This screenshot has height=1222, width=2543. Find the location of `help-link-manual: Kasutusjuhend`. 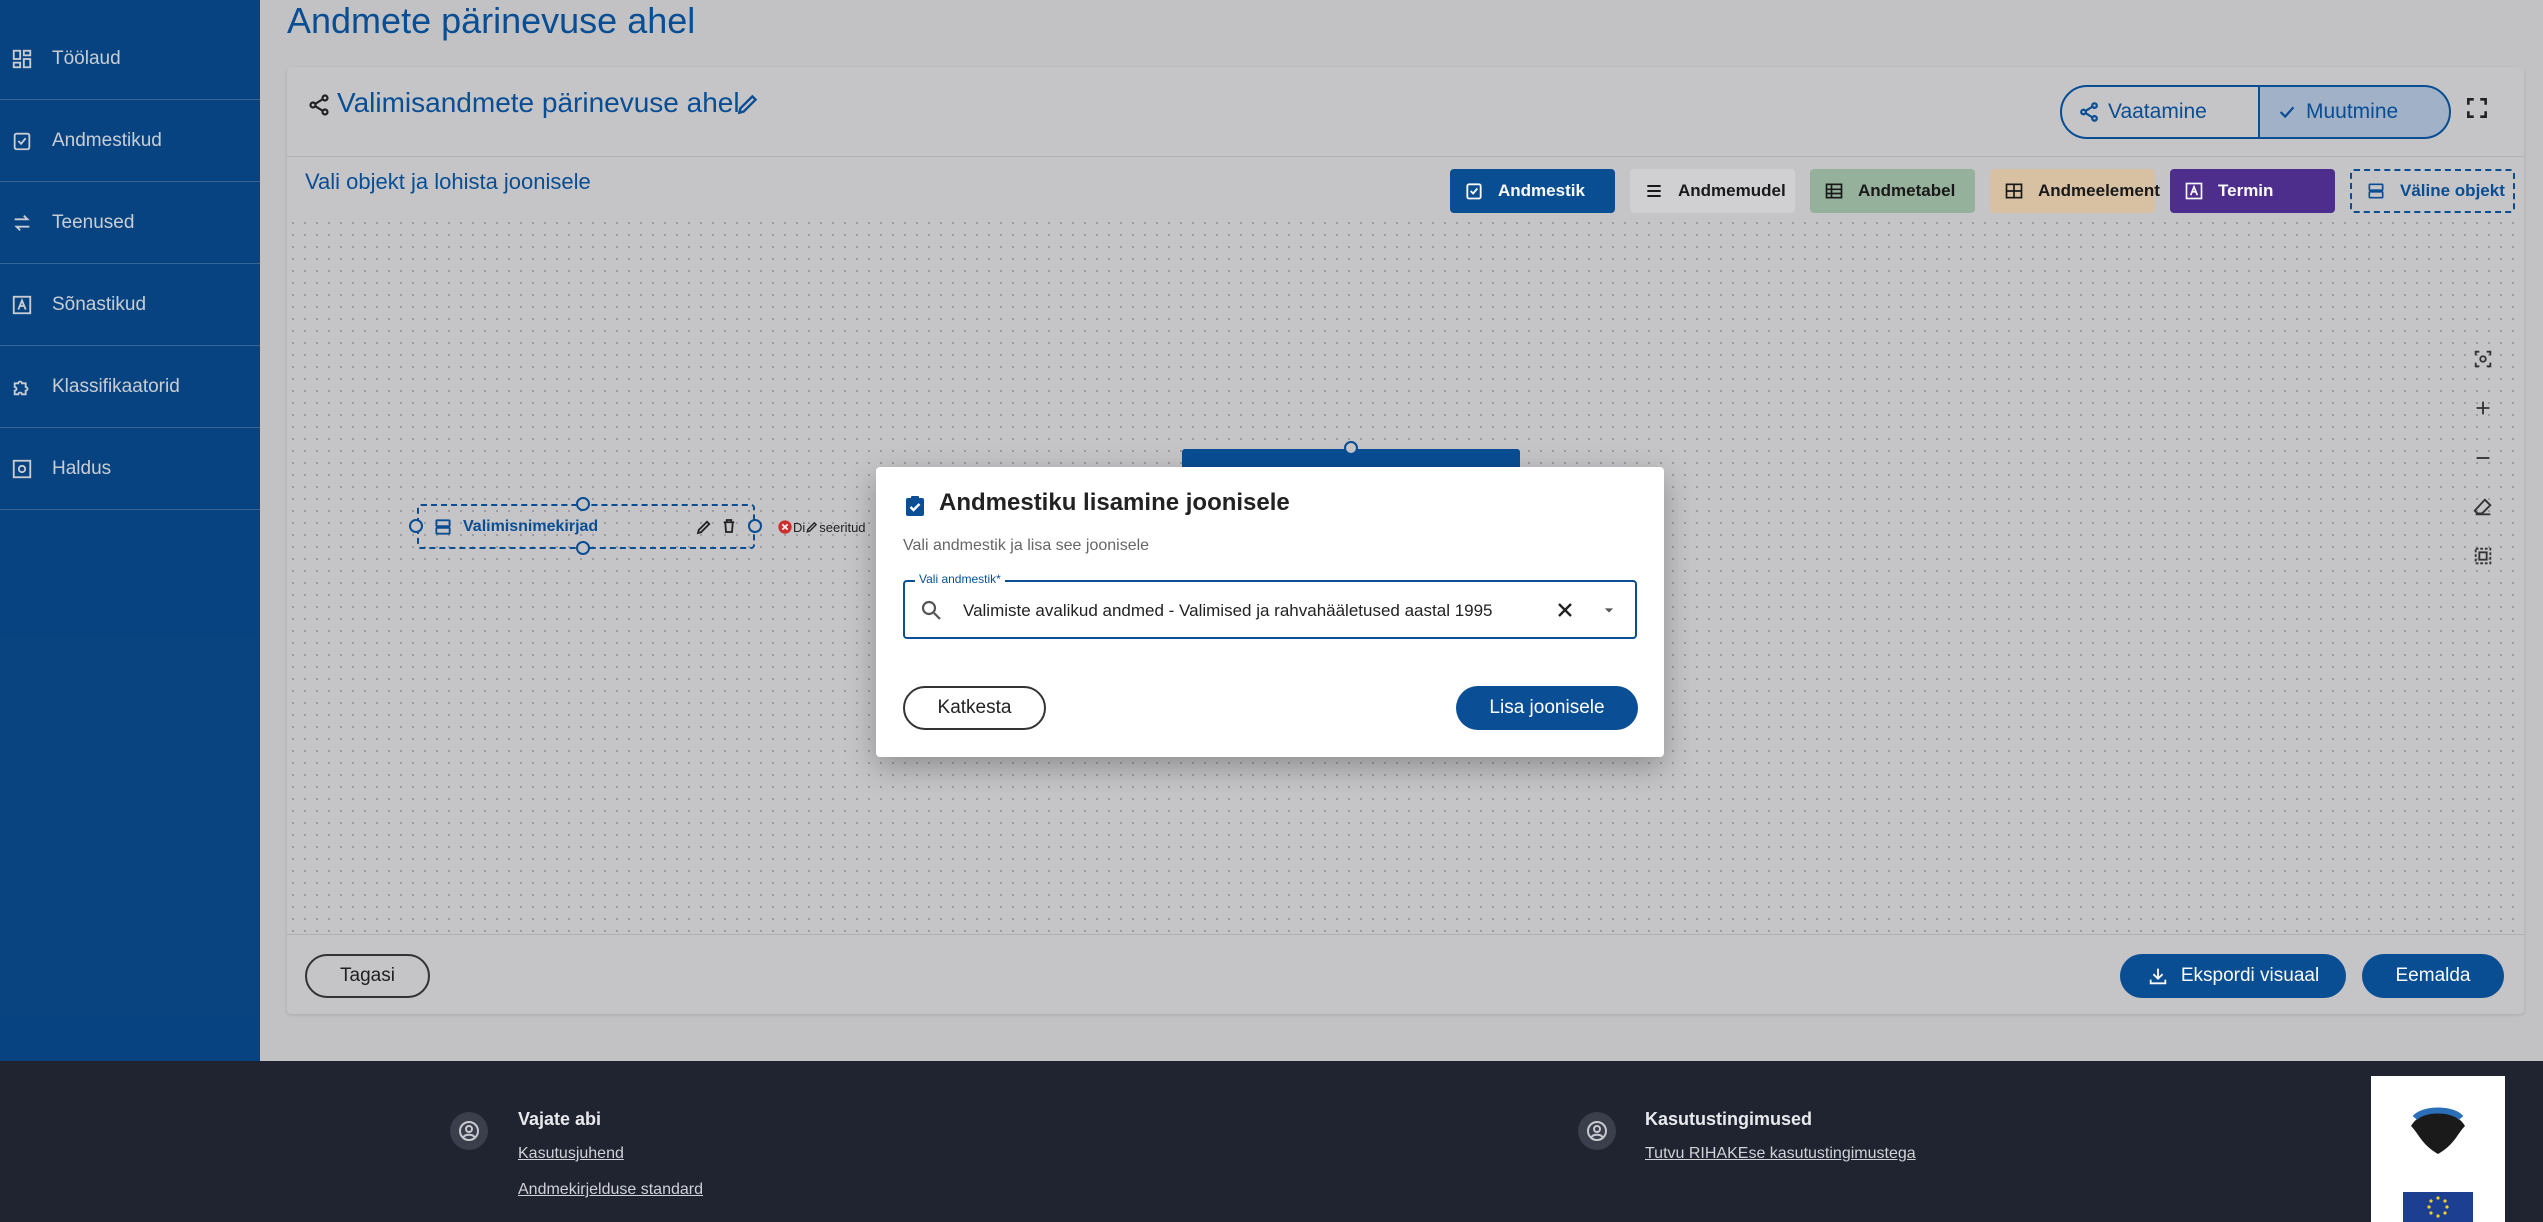

help-link-manual: Kasutusjuhend is located at coordinates (571, 1154).